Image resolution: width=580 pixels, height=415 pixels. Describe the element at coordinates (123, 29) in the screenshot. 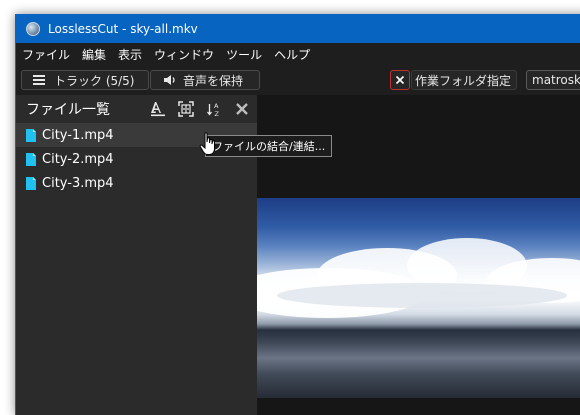

I see `window-title: LosslessCut - sky-all.mkv` at that location.